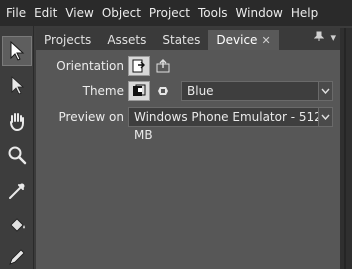 This screenshot has height=269, width=352. I want to click on accent-color-value: Blue, so click(200, 91).